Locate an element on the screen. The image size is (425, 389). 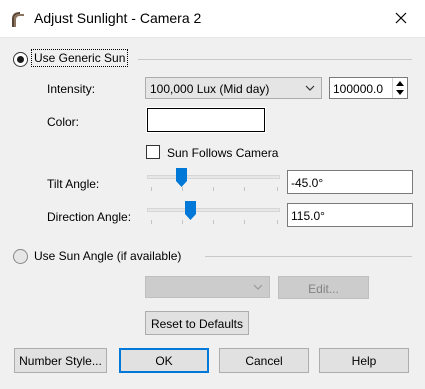
ok-label: OK is located at coordinates (164, 361).